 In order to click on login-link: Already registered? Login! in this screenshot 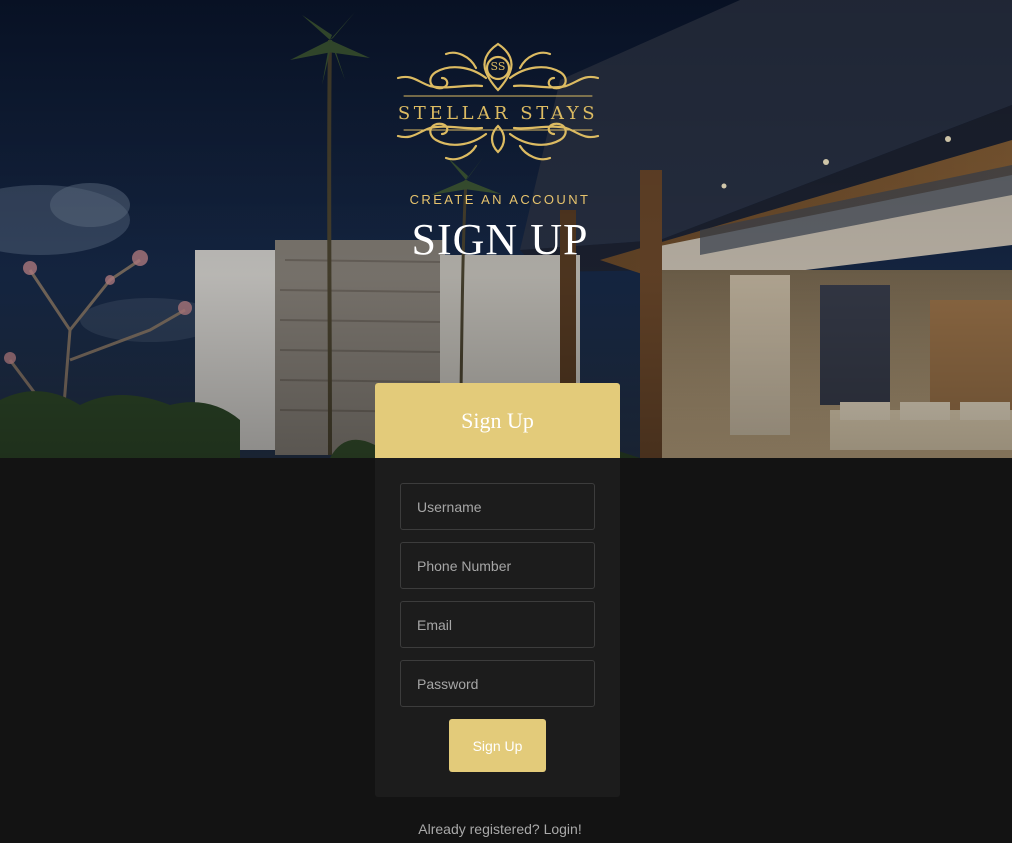, I will do `click(500, 829)`.